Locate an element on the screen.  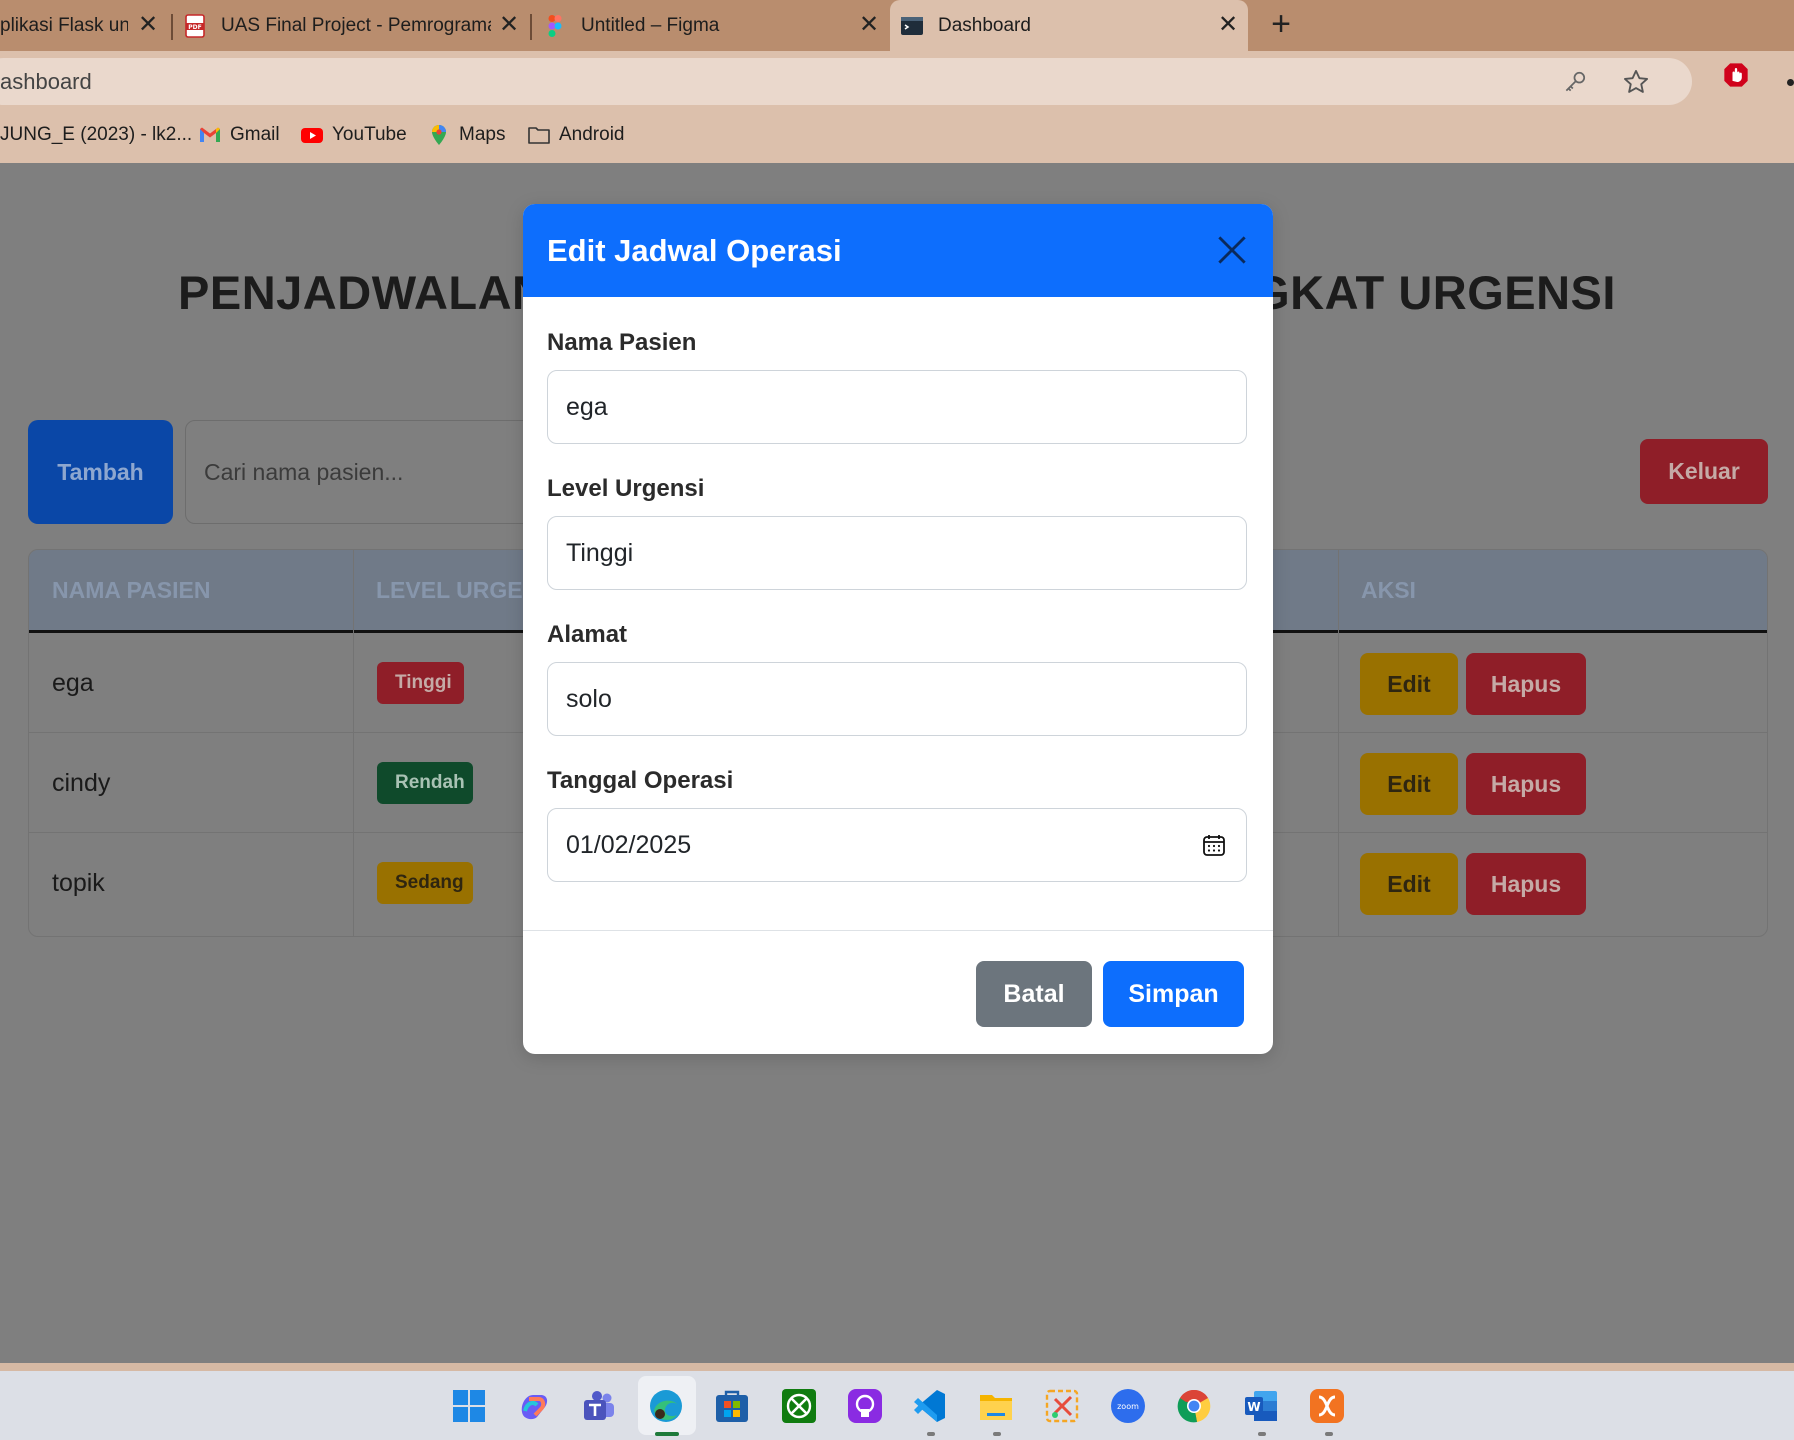
patient-name: ega is located at coordinates (73, 683).